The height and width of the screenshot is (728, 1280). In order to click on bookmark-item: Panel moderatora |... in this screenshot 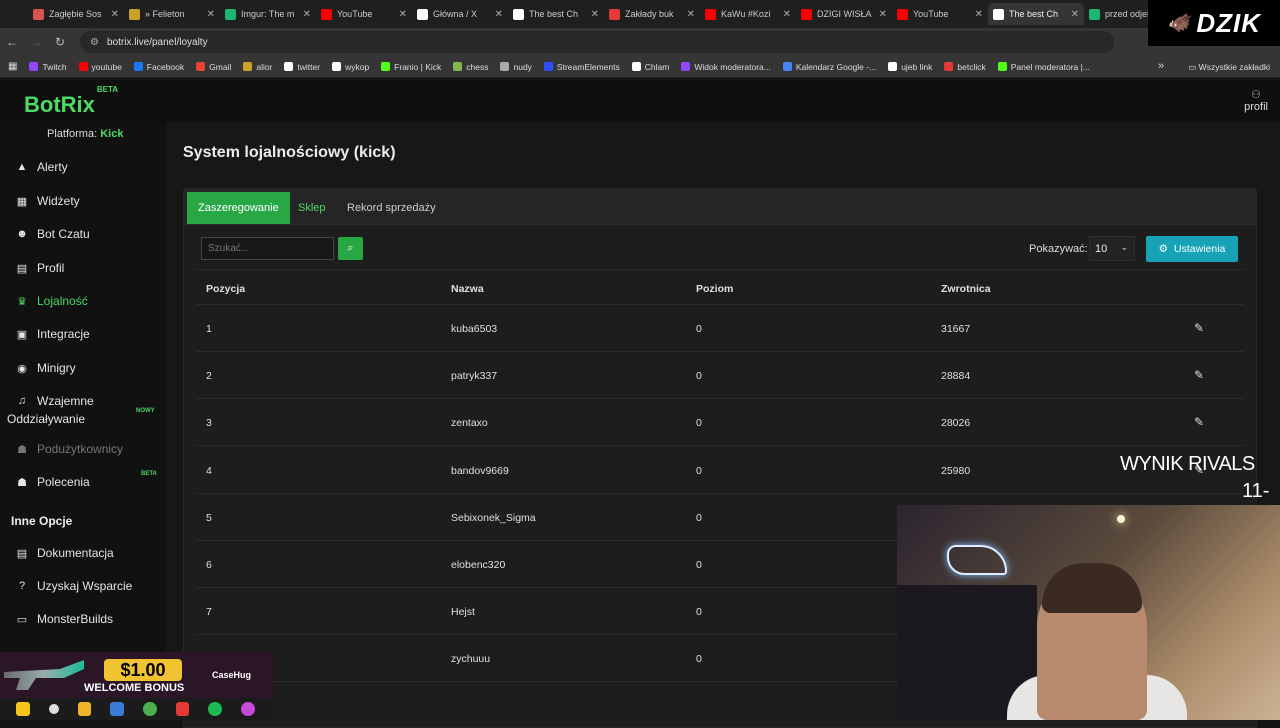, I will do `click(1043, 67)`.